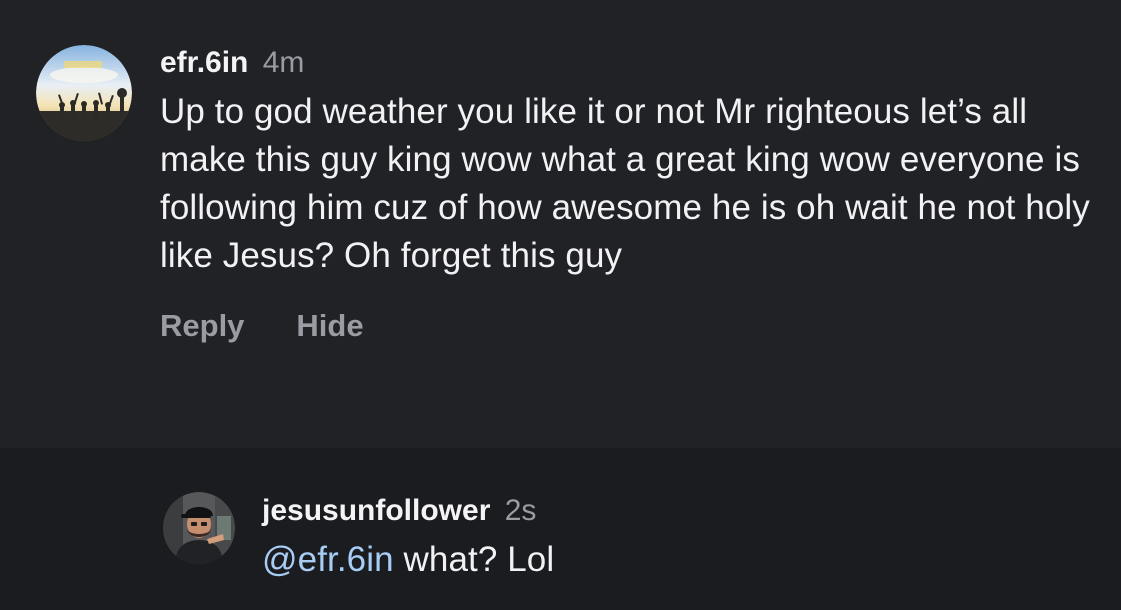  Describe the element at coordinates (637, 63) in the screenshot. I see `comment-meta: efr.6in 4m` at that location.